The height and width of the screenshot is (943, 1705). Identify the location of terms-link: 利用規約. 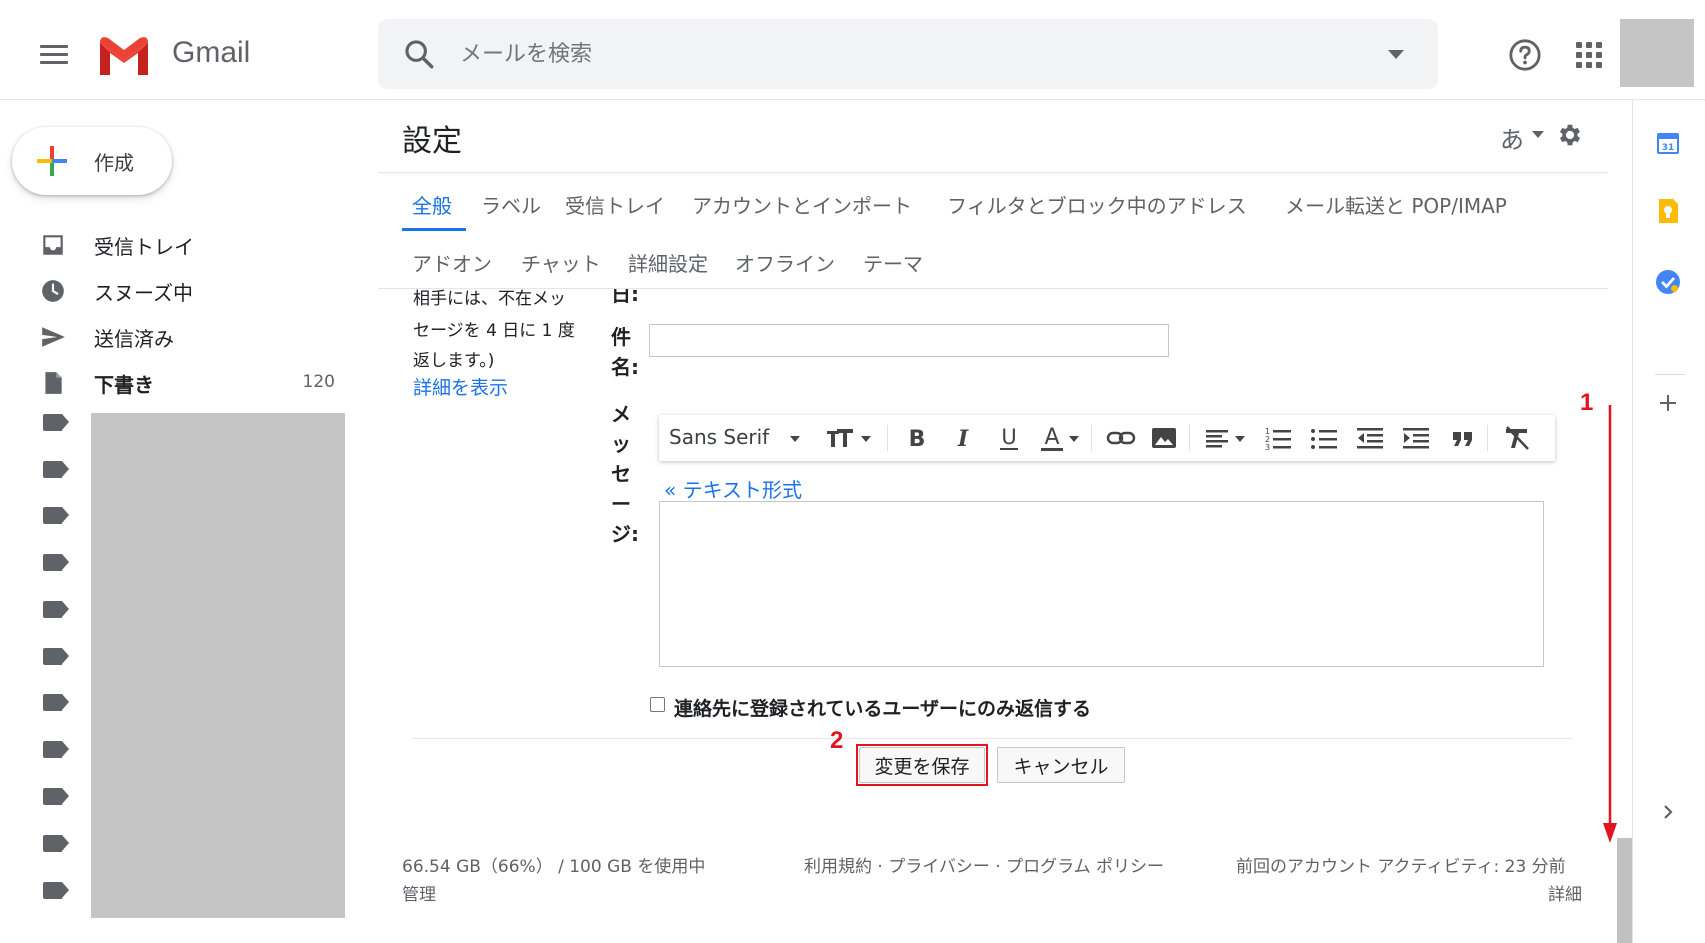
(838, 867).